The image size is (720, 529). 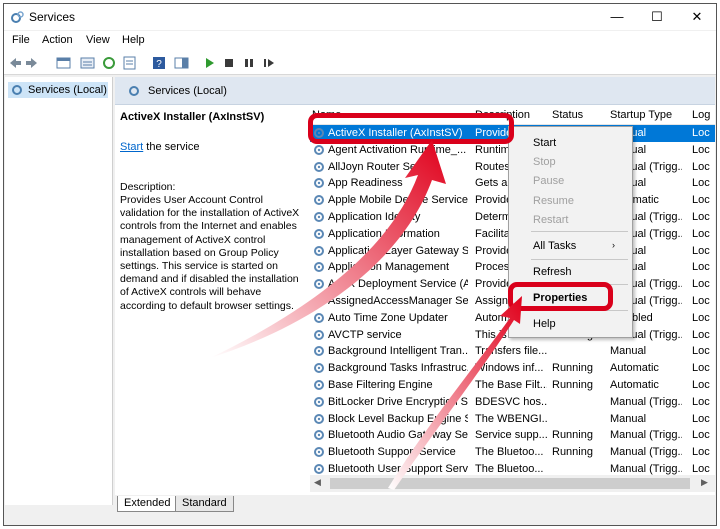 What do you see at coordinates (328, 249) in the screenshot?
I see `arrow-to-selected-service` at bounding box center [328, 249].